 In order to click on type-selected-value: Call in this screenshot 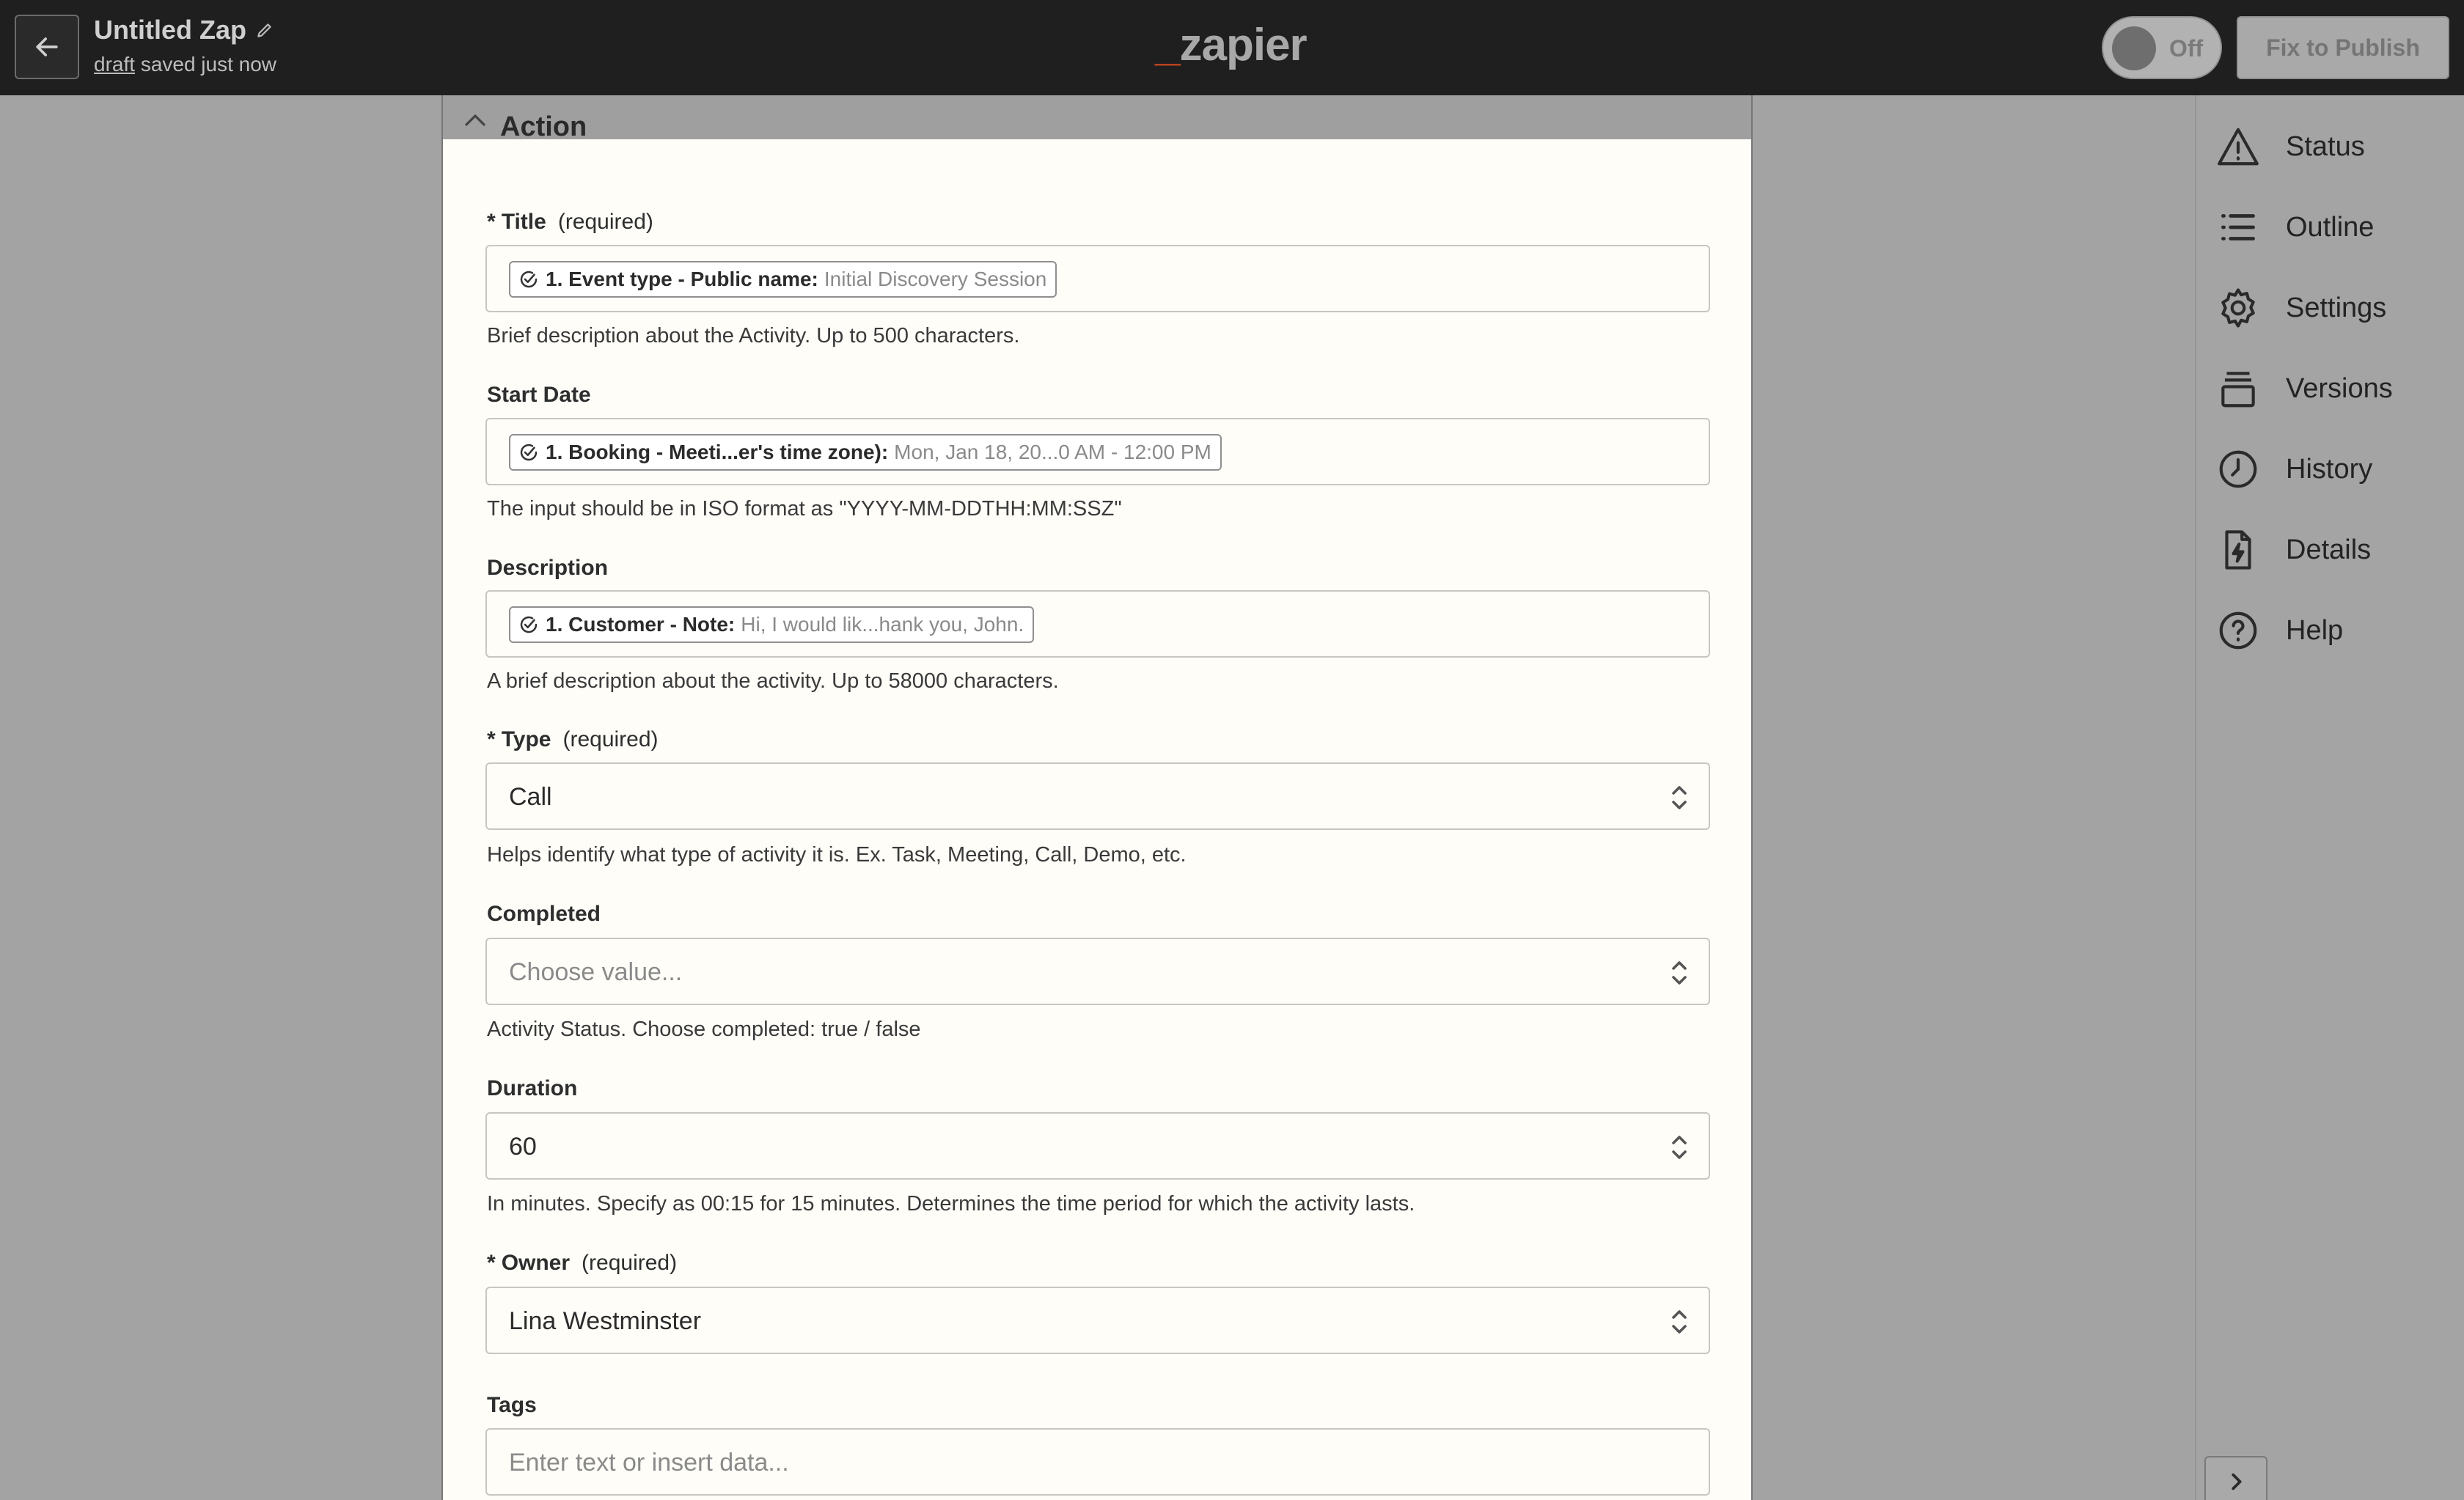, I will do `click(530, 797)`.